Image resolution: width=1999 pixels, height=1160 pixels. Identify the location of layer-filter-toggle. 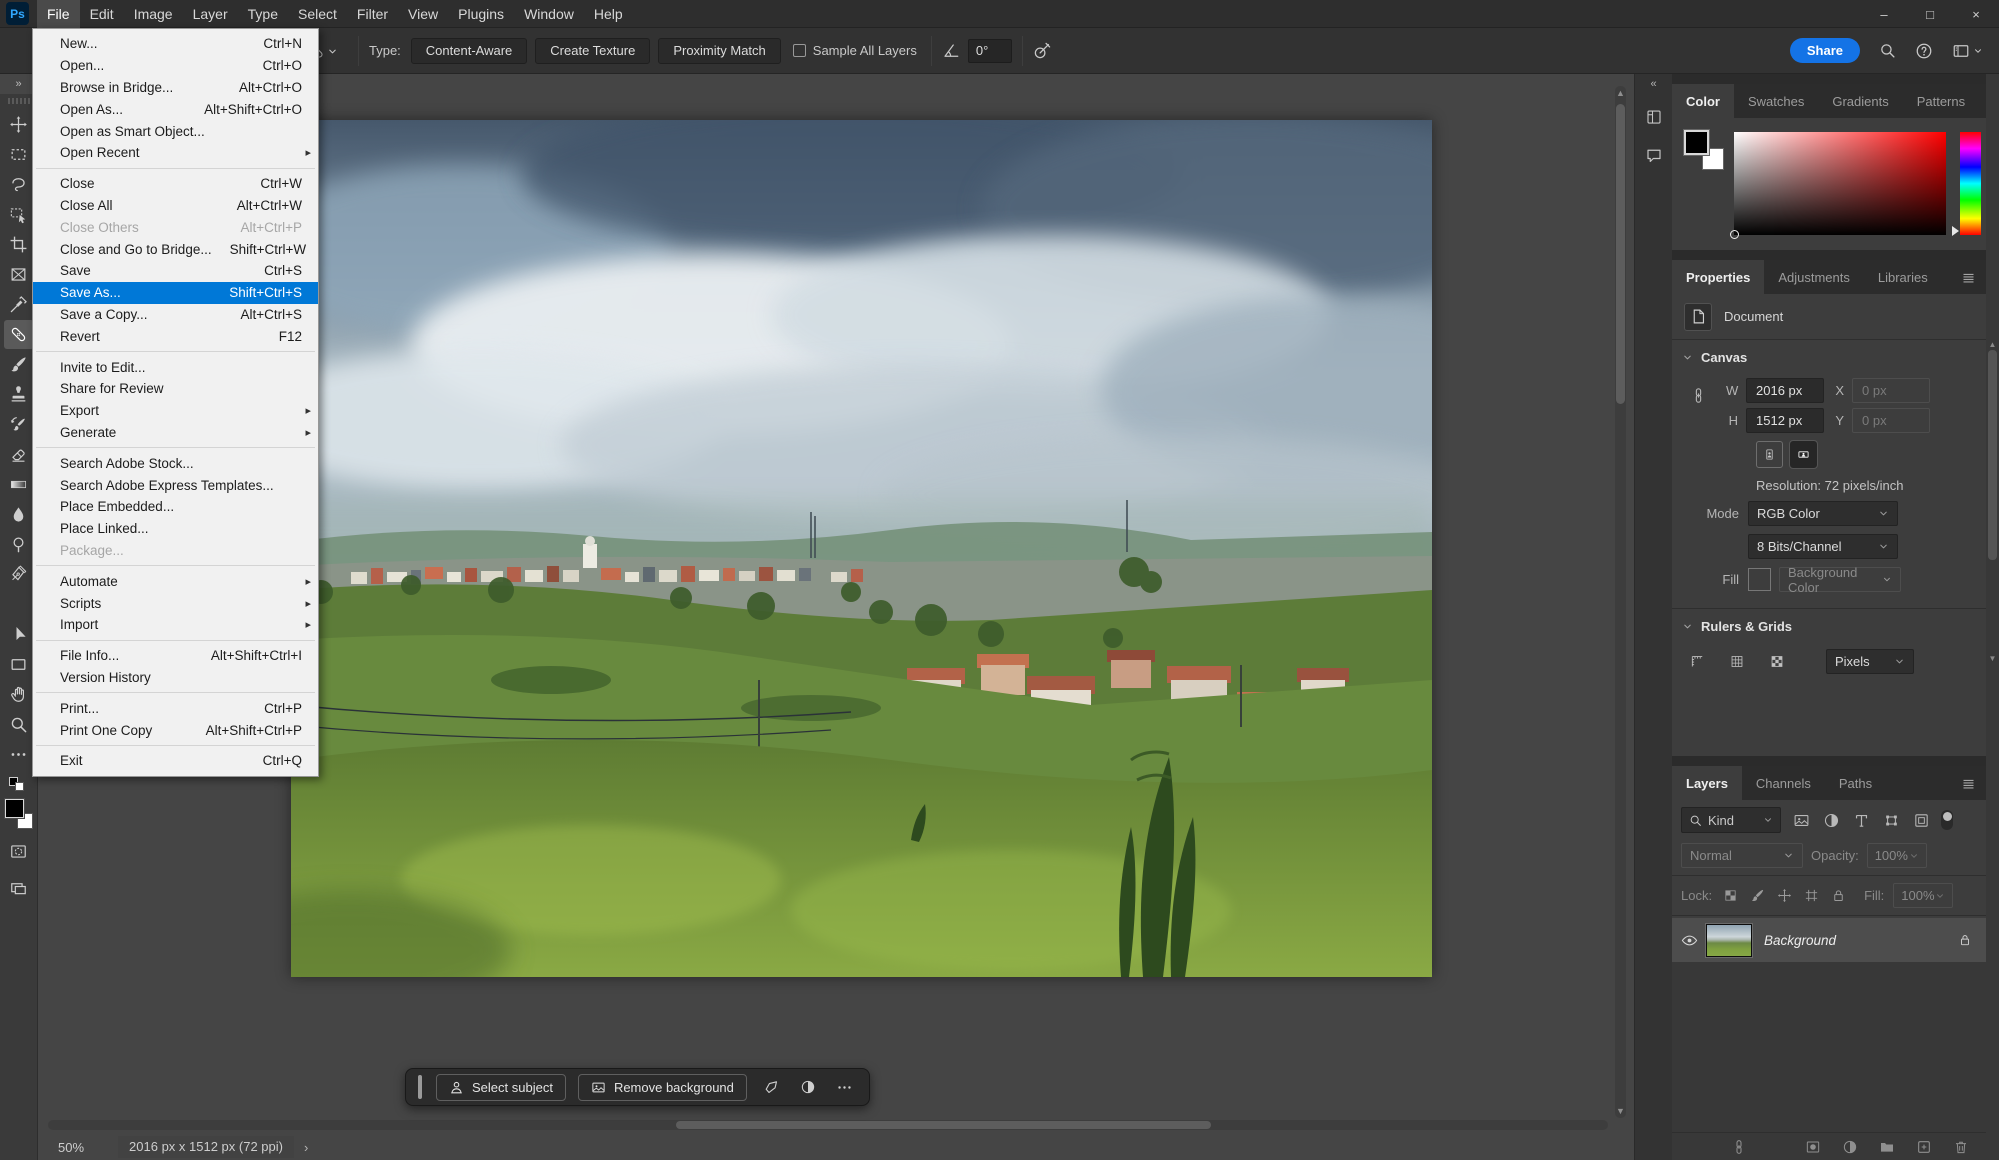
(1947, 820).